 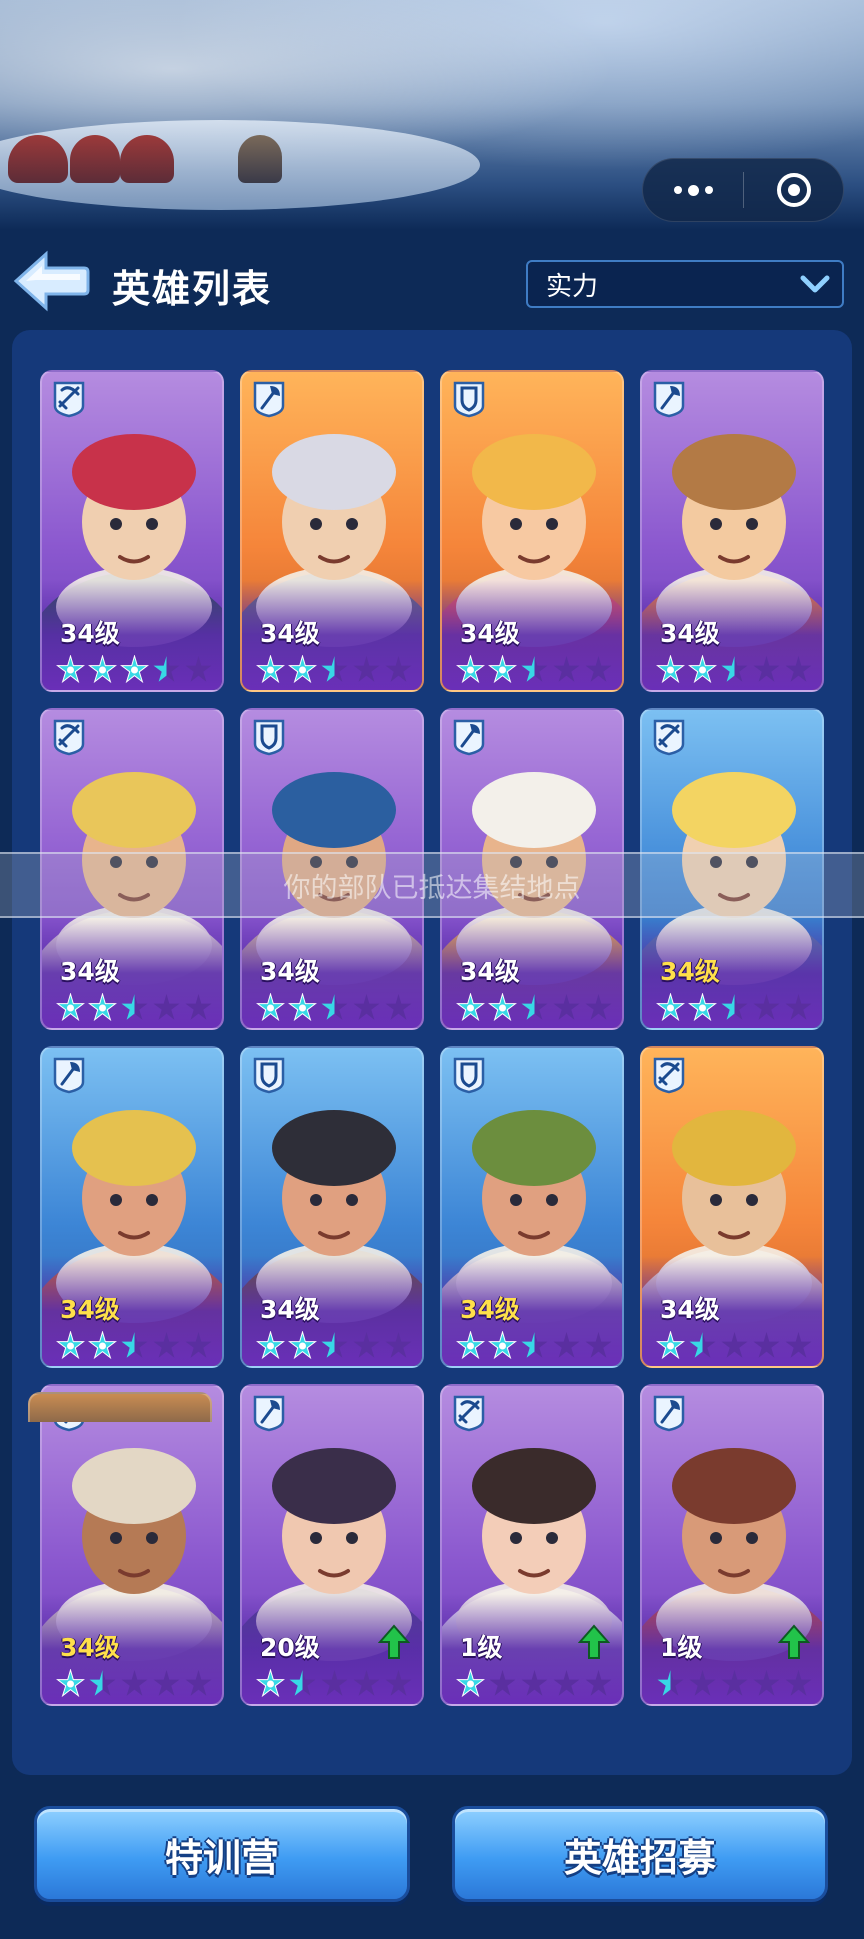 What do you see at coordinates (332, 1545) in the screenshot?
I see `hero-card: 20级` at bounding box center [332, 1545].